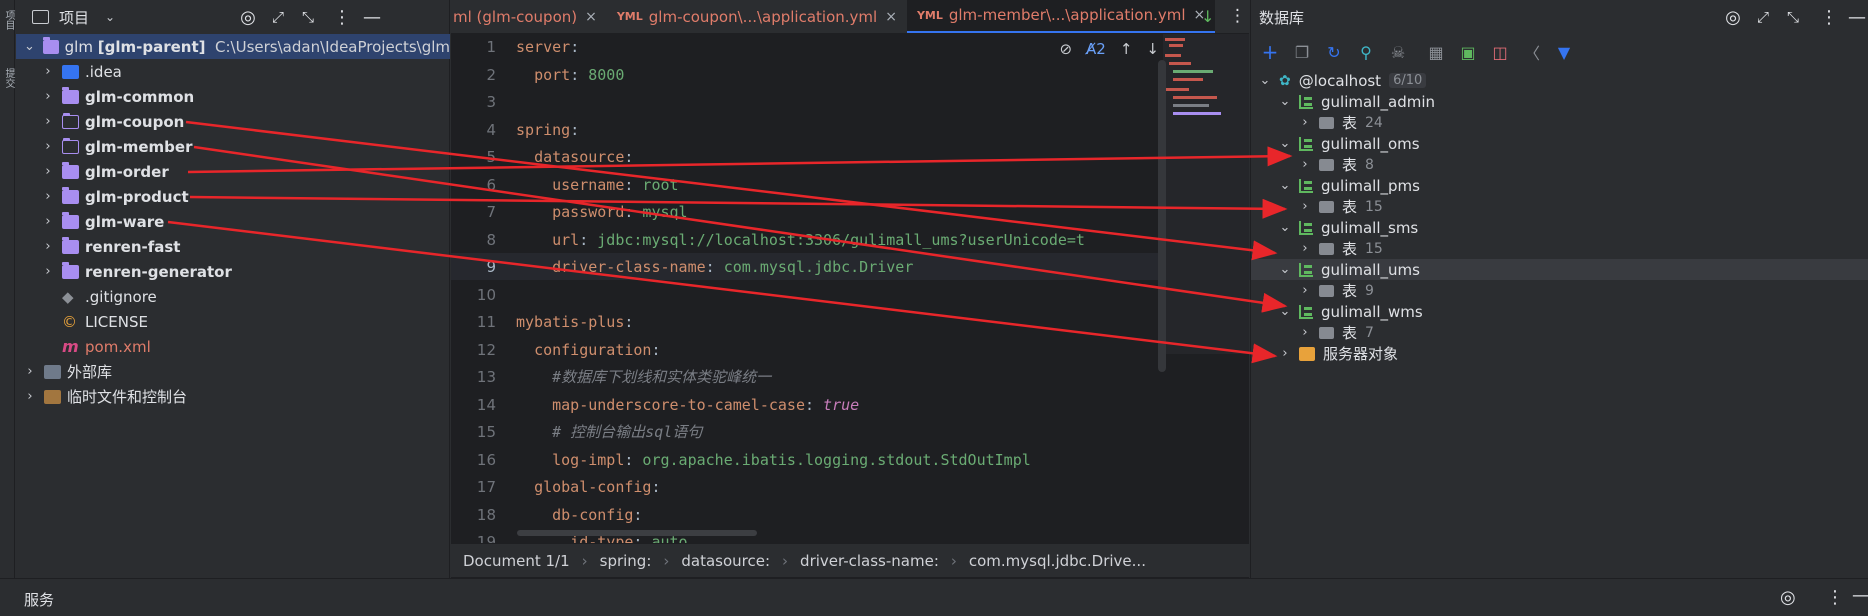  I want to click on db-schema-node: ⌄ gulimall_admin, so click(1559, 101).